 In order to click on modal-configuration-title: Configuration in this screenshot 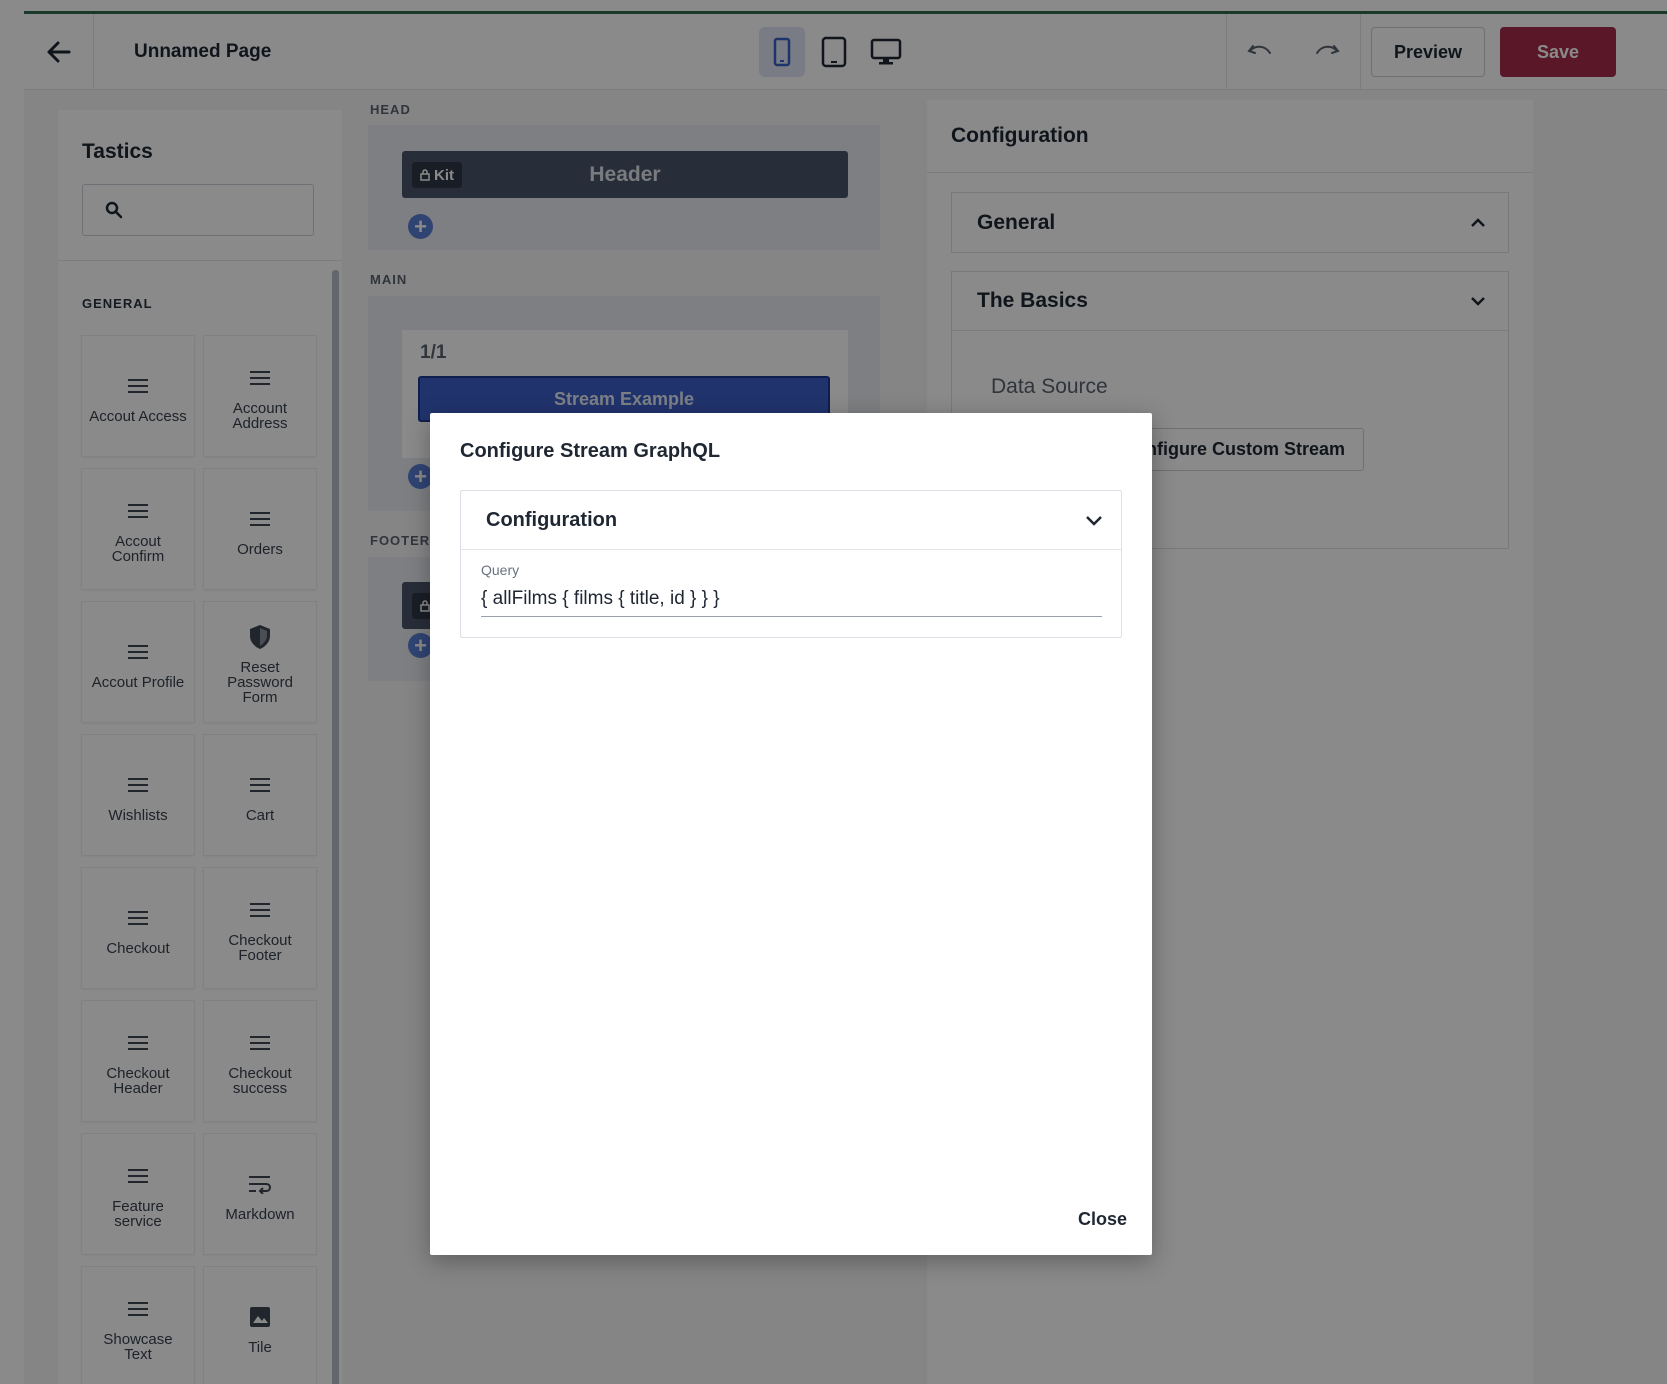, I will do `click(552, 519)`.